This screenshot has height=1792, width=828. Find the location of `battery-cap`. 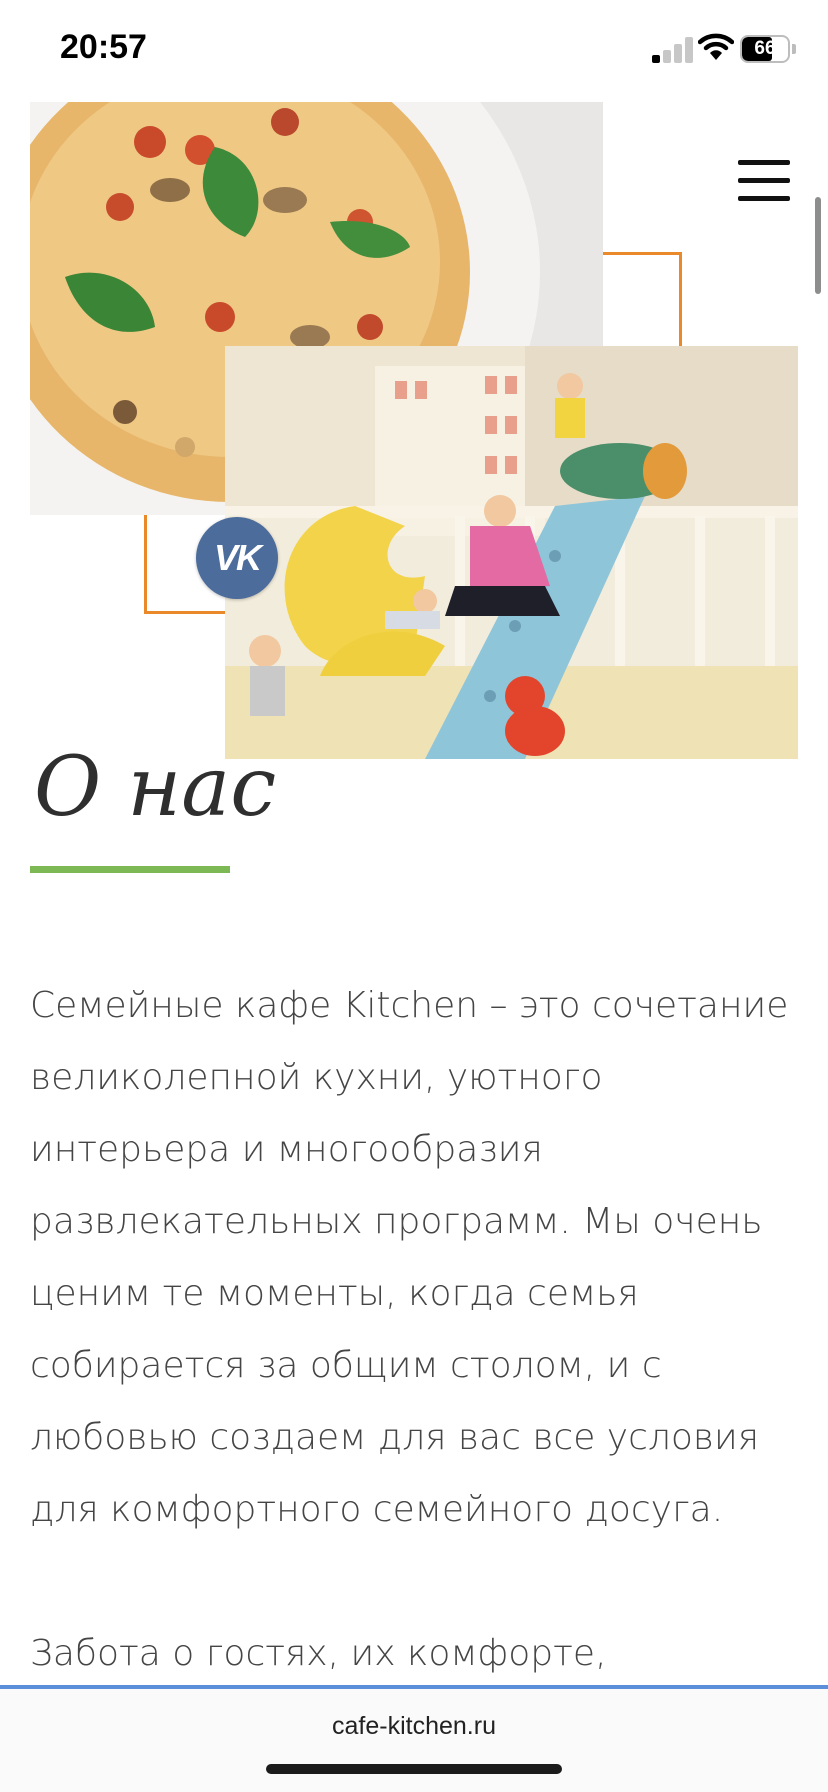

battery-cap is located at coordinates (794, 49).